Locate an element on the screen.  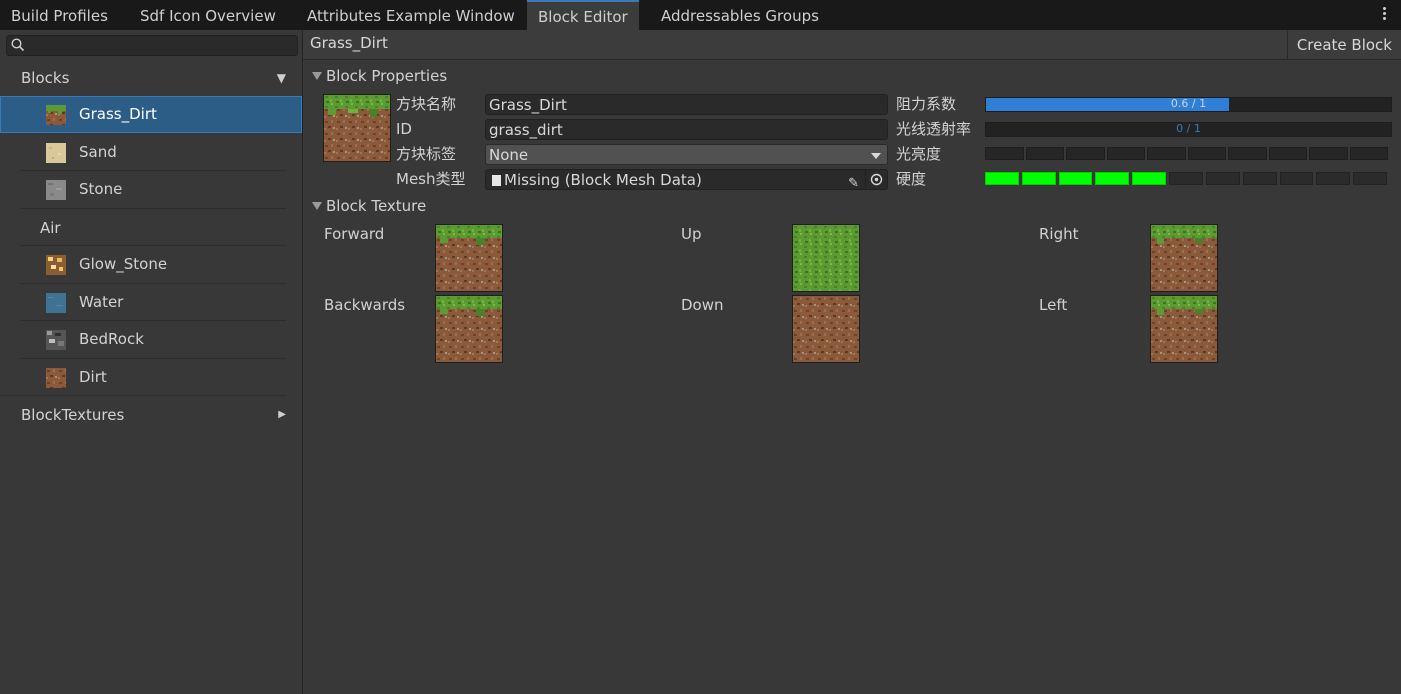
search-icon is located at coordinates (18, 45).